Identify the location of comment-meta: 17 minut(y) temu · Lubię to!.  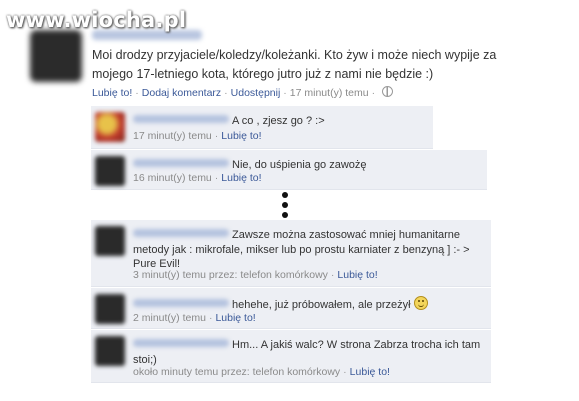
(197, 136).